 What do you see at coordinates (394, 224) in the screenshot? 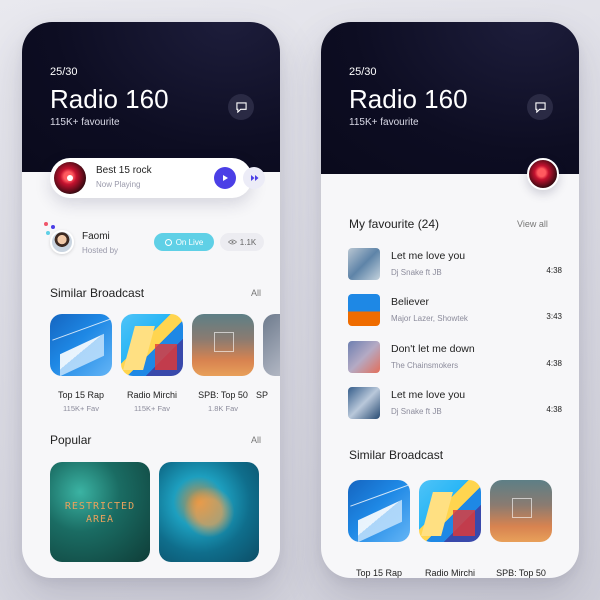
I see `my-favourite-title: My favourite (24)` at bounding box center [394, 224].